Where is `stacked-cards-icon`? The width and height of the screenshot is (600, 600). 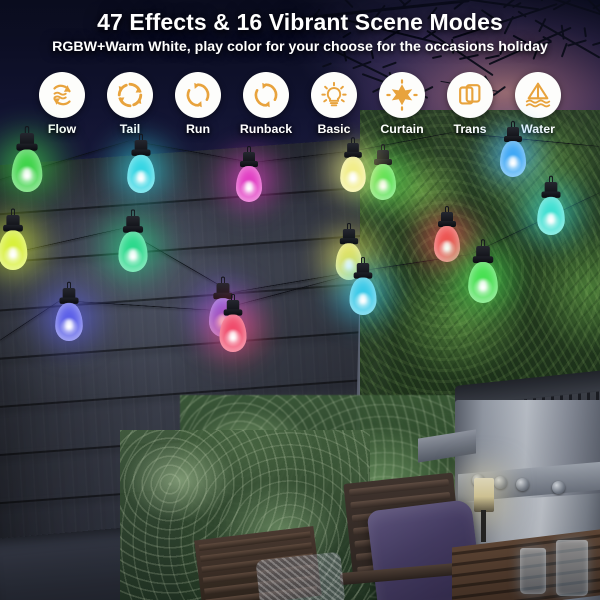
stacked-cards-icon is located at coordinates (470, 95).